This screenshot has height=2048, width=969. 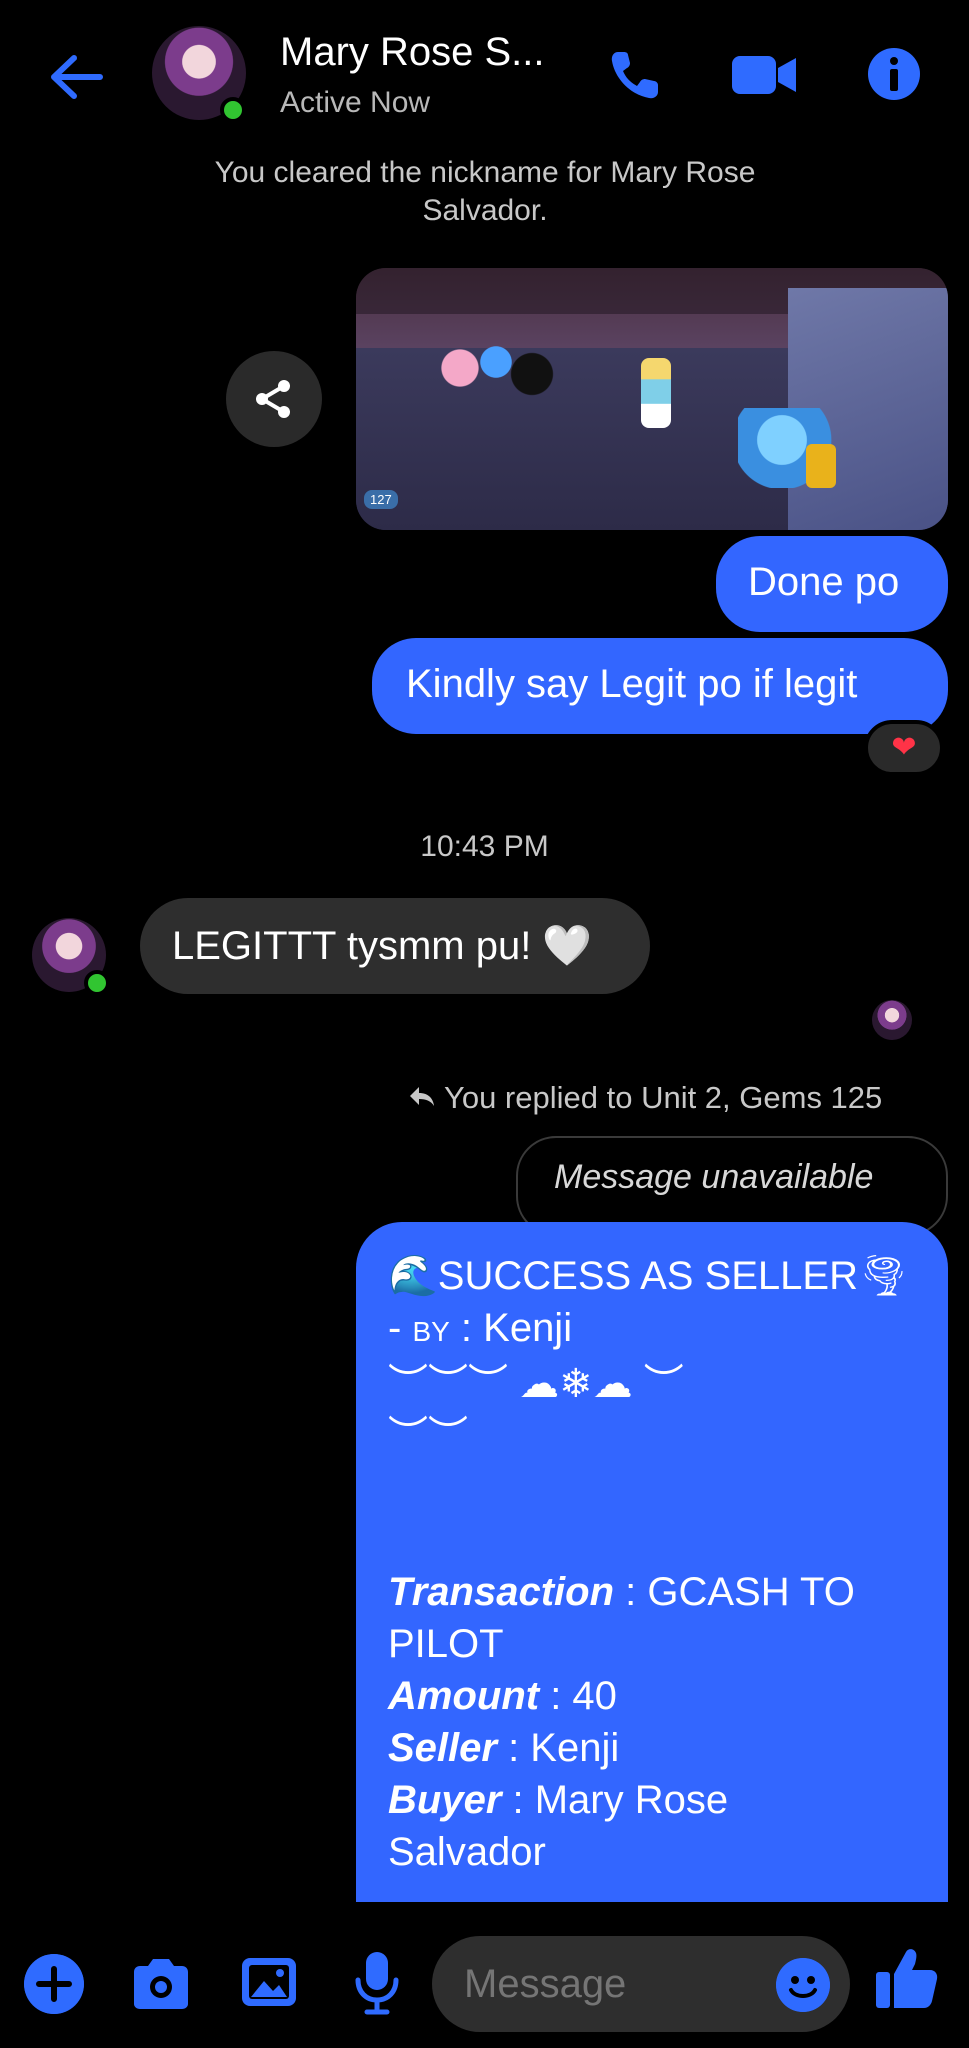 What do you see at coordinates (496, 368) in the screenshot?
I see `game-players` at bounding box center [496, 368].